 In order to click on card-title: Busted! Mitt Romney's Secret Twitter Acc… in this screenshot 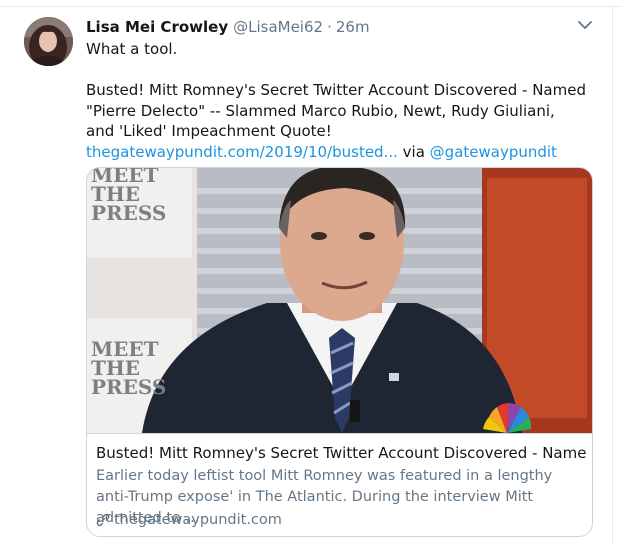, I will do `click(341, 453)`.